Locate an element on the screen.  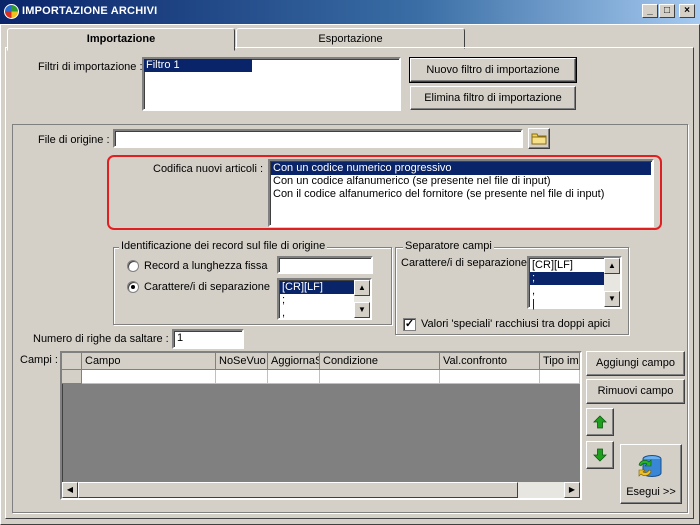
execute-label: Esegui >> is located at coordinates (651, 492).